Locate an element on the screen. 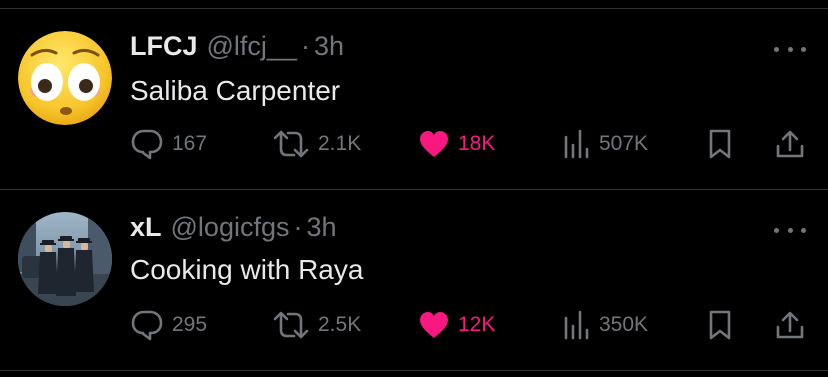 The height and width of the screenshot is (377, 828). like-button: 12K is located at coordinates (456, 325).